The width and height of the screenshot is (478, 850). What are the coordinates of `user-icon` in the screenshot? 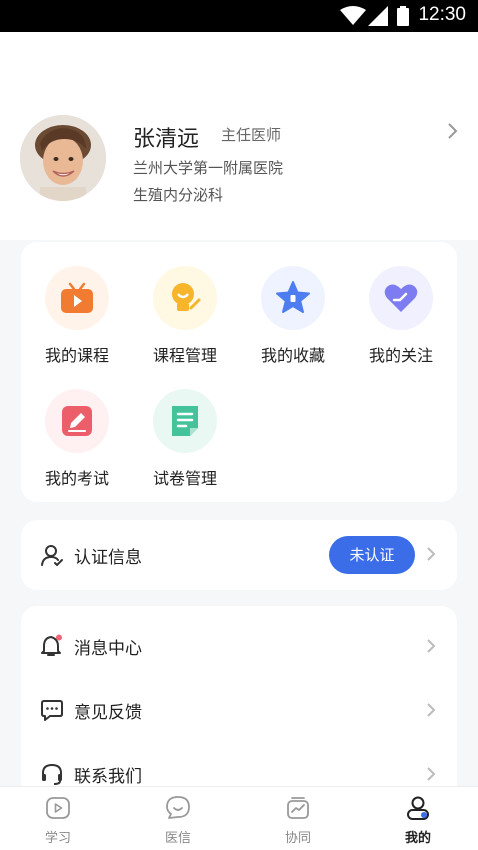 It's located at (52, 555).